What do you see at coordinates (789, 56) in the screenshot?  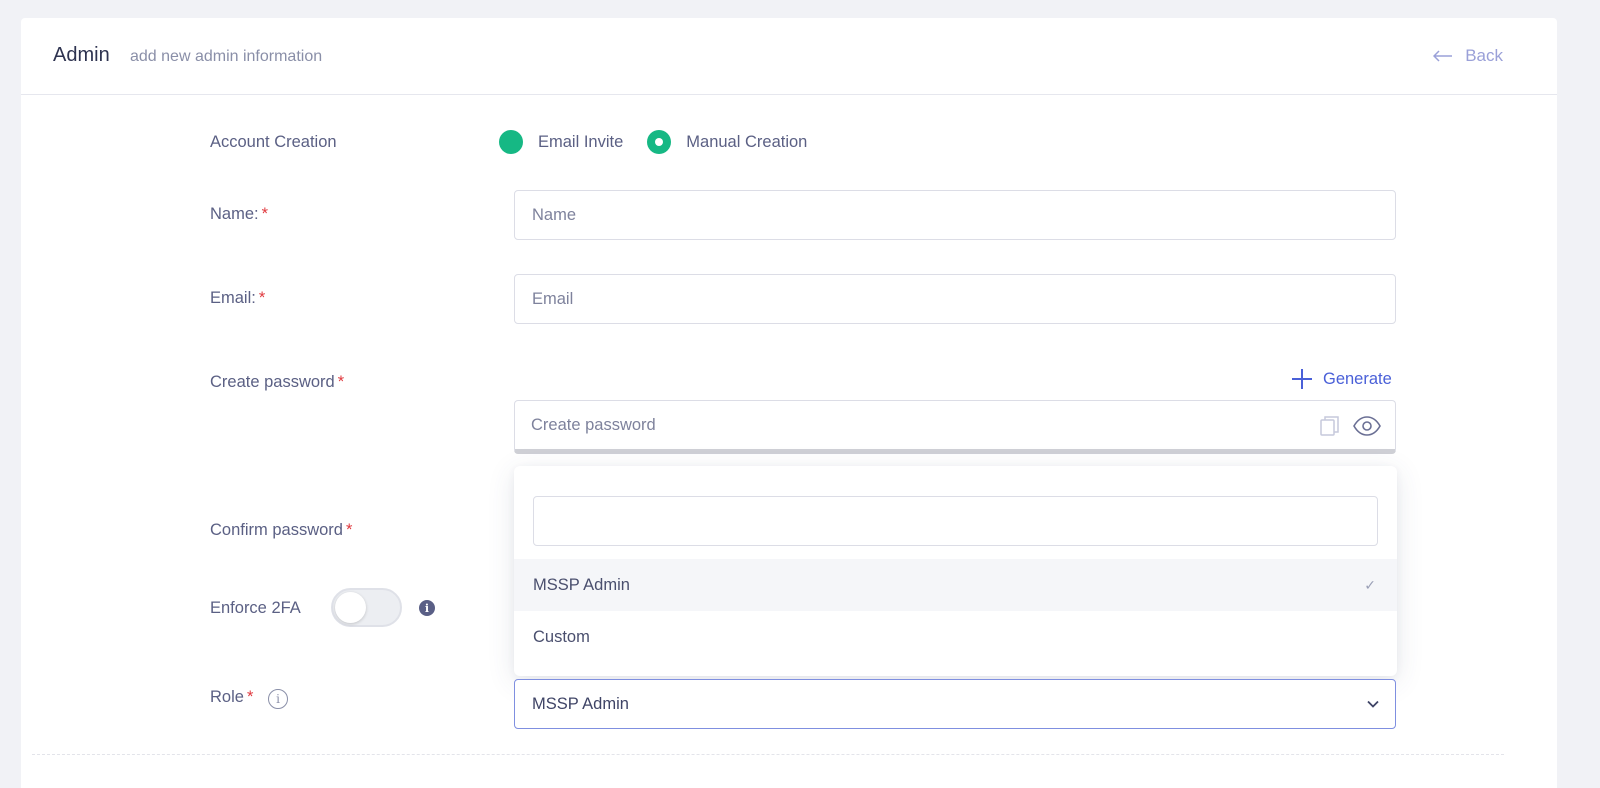 I see `card-header: Admin add new admin information Back` at bounding box center [789, 56].